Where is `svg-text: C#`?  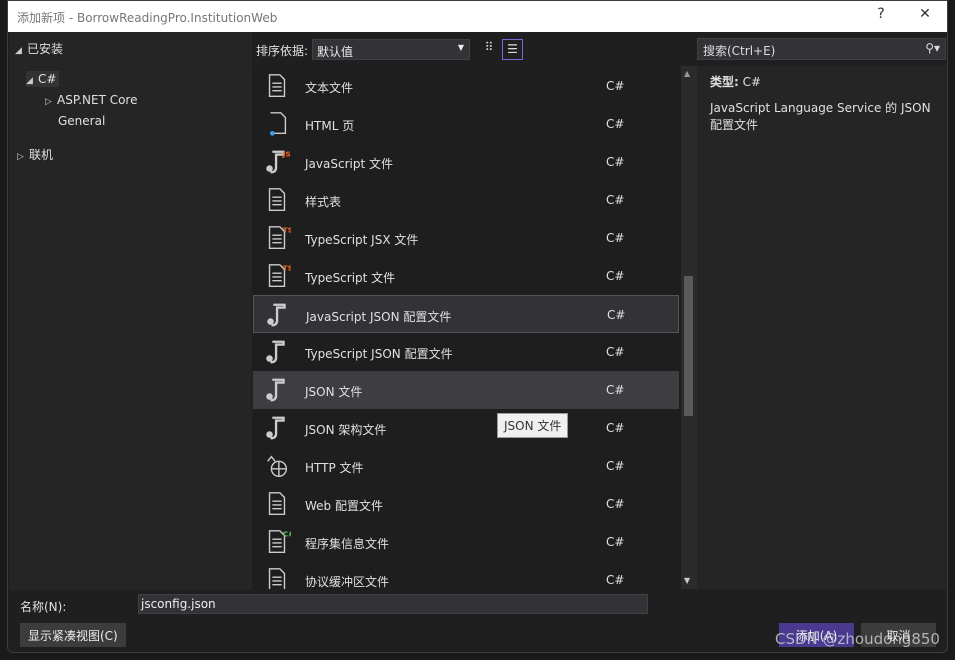
svg-text: C# is located at coordinates (287, 533).